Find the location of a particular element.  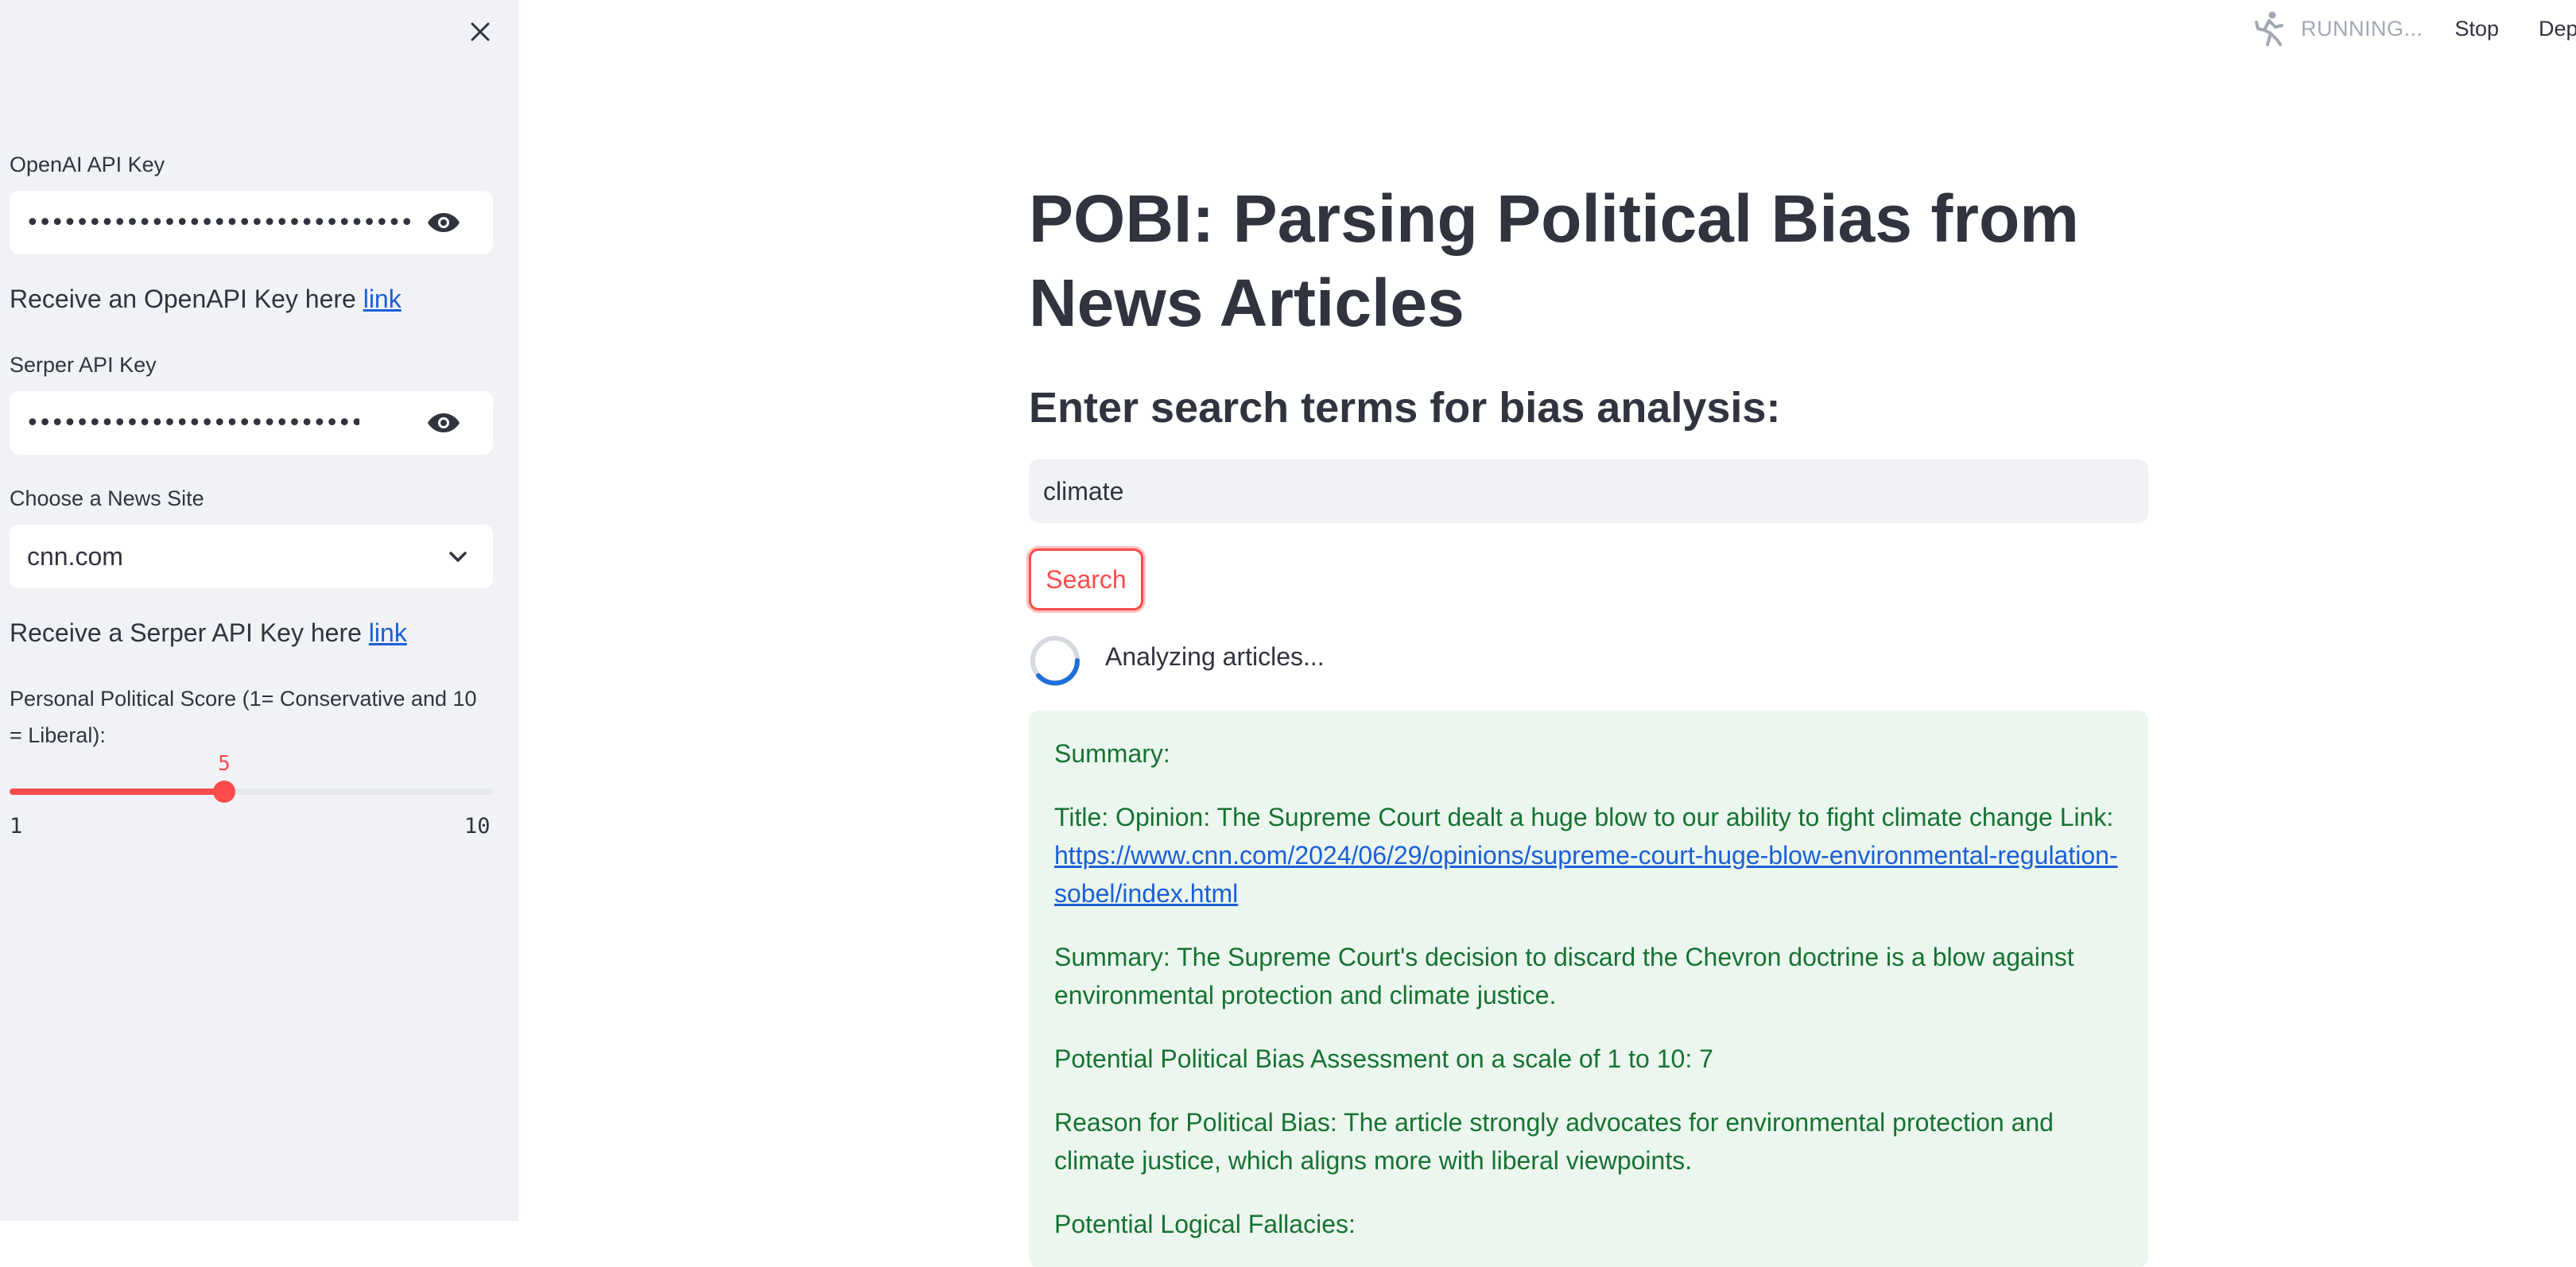

app-toolbar: RUNNING... Stop Deploy is located at coordinates (2413, 29).